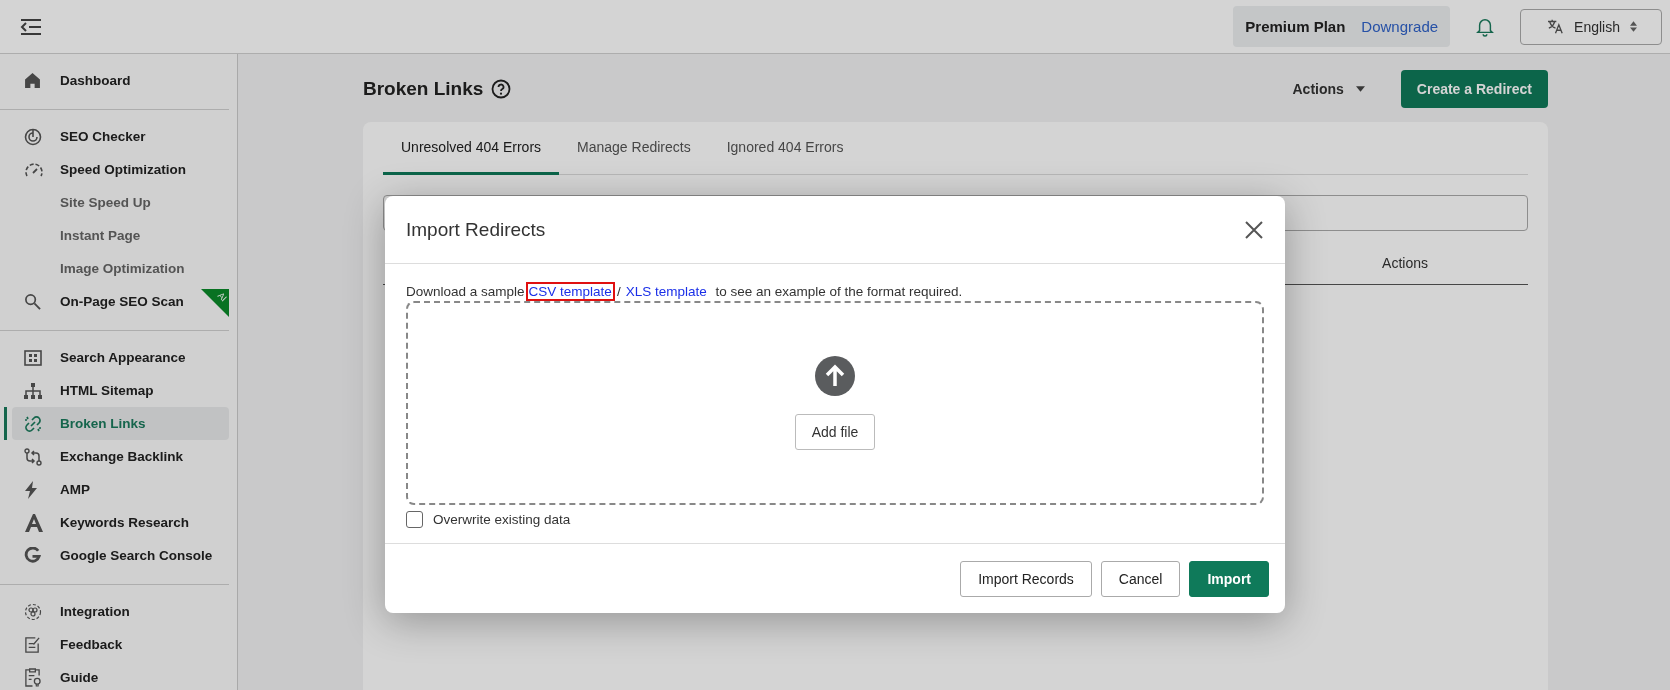 This screenshot has width=1670, height=690. What do you see at coordinates (414, 519) in the screenshot?
I see `checkbox` at bounding box center [414, 519].